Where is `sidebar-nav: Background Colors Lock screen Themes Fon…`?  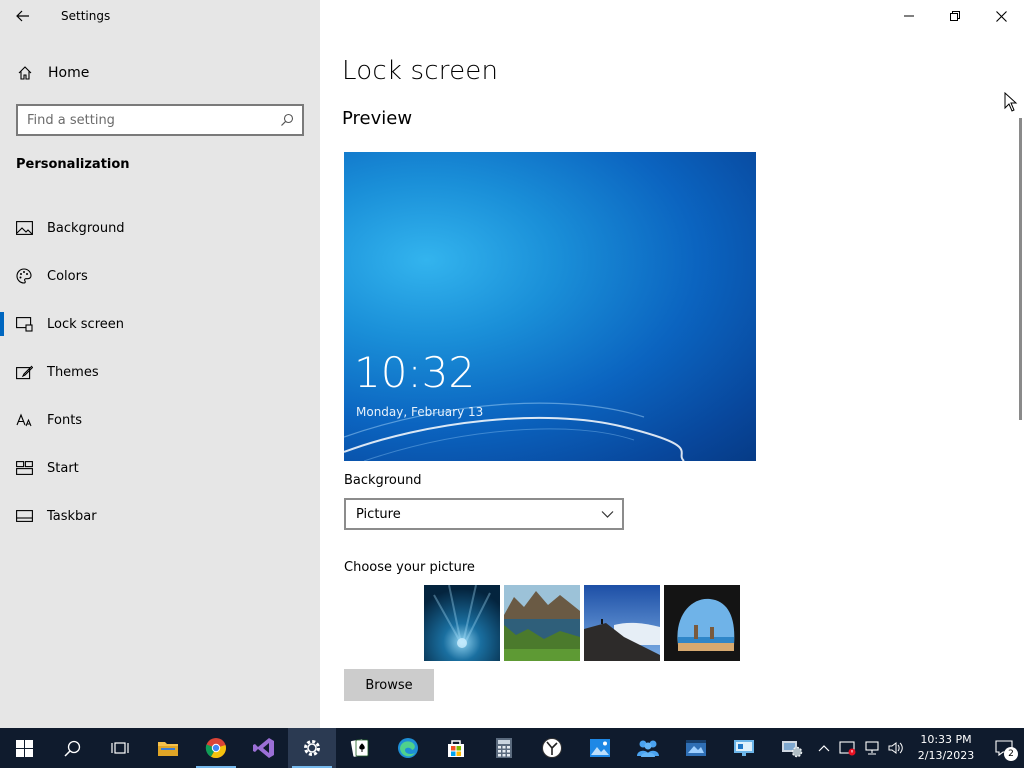 sidebar-nav: Background Colors Lock screen Themes Fon… is located at coordinates (160, 372).